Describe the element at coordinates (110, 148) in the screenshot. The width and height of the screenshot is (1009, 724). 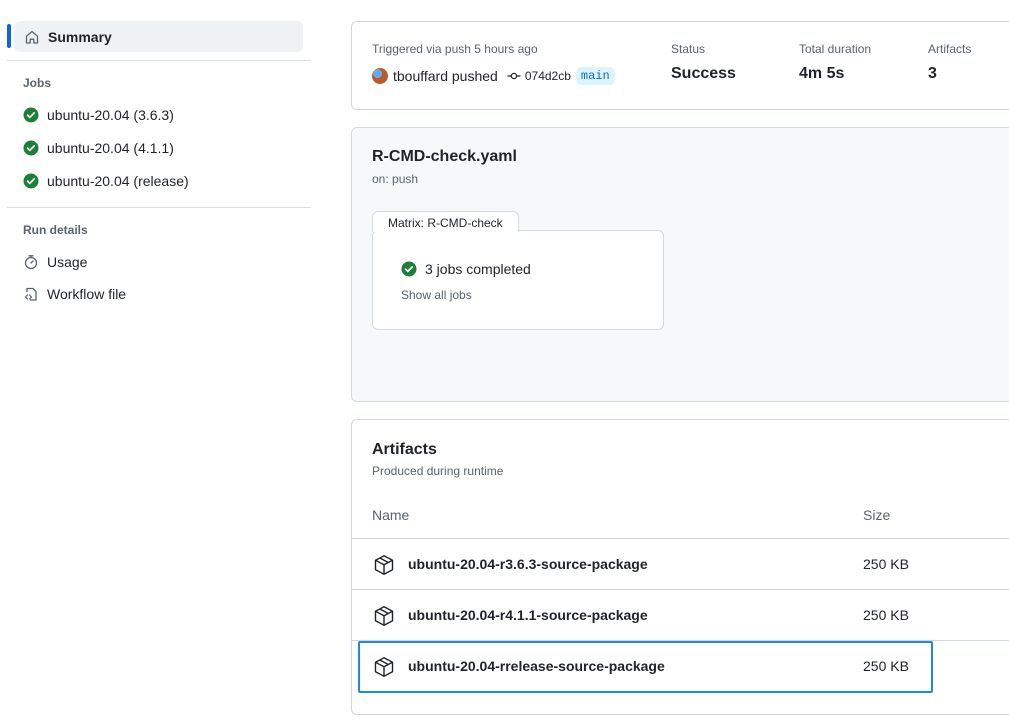
I see `sidebar-item-label: ubuntu-20.04 (4.1.1)` at that location.